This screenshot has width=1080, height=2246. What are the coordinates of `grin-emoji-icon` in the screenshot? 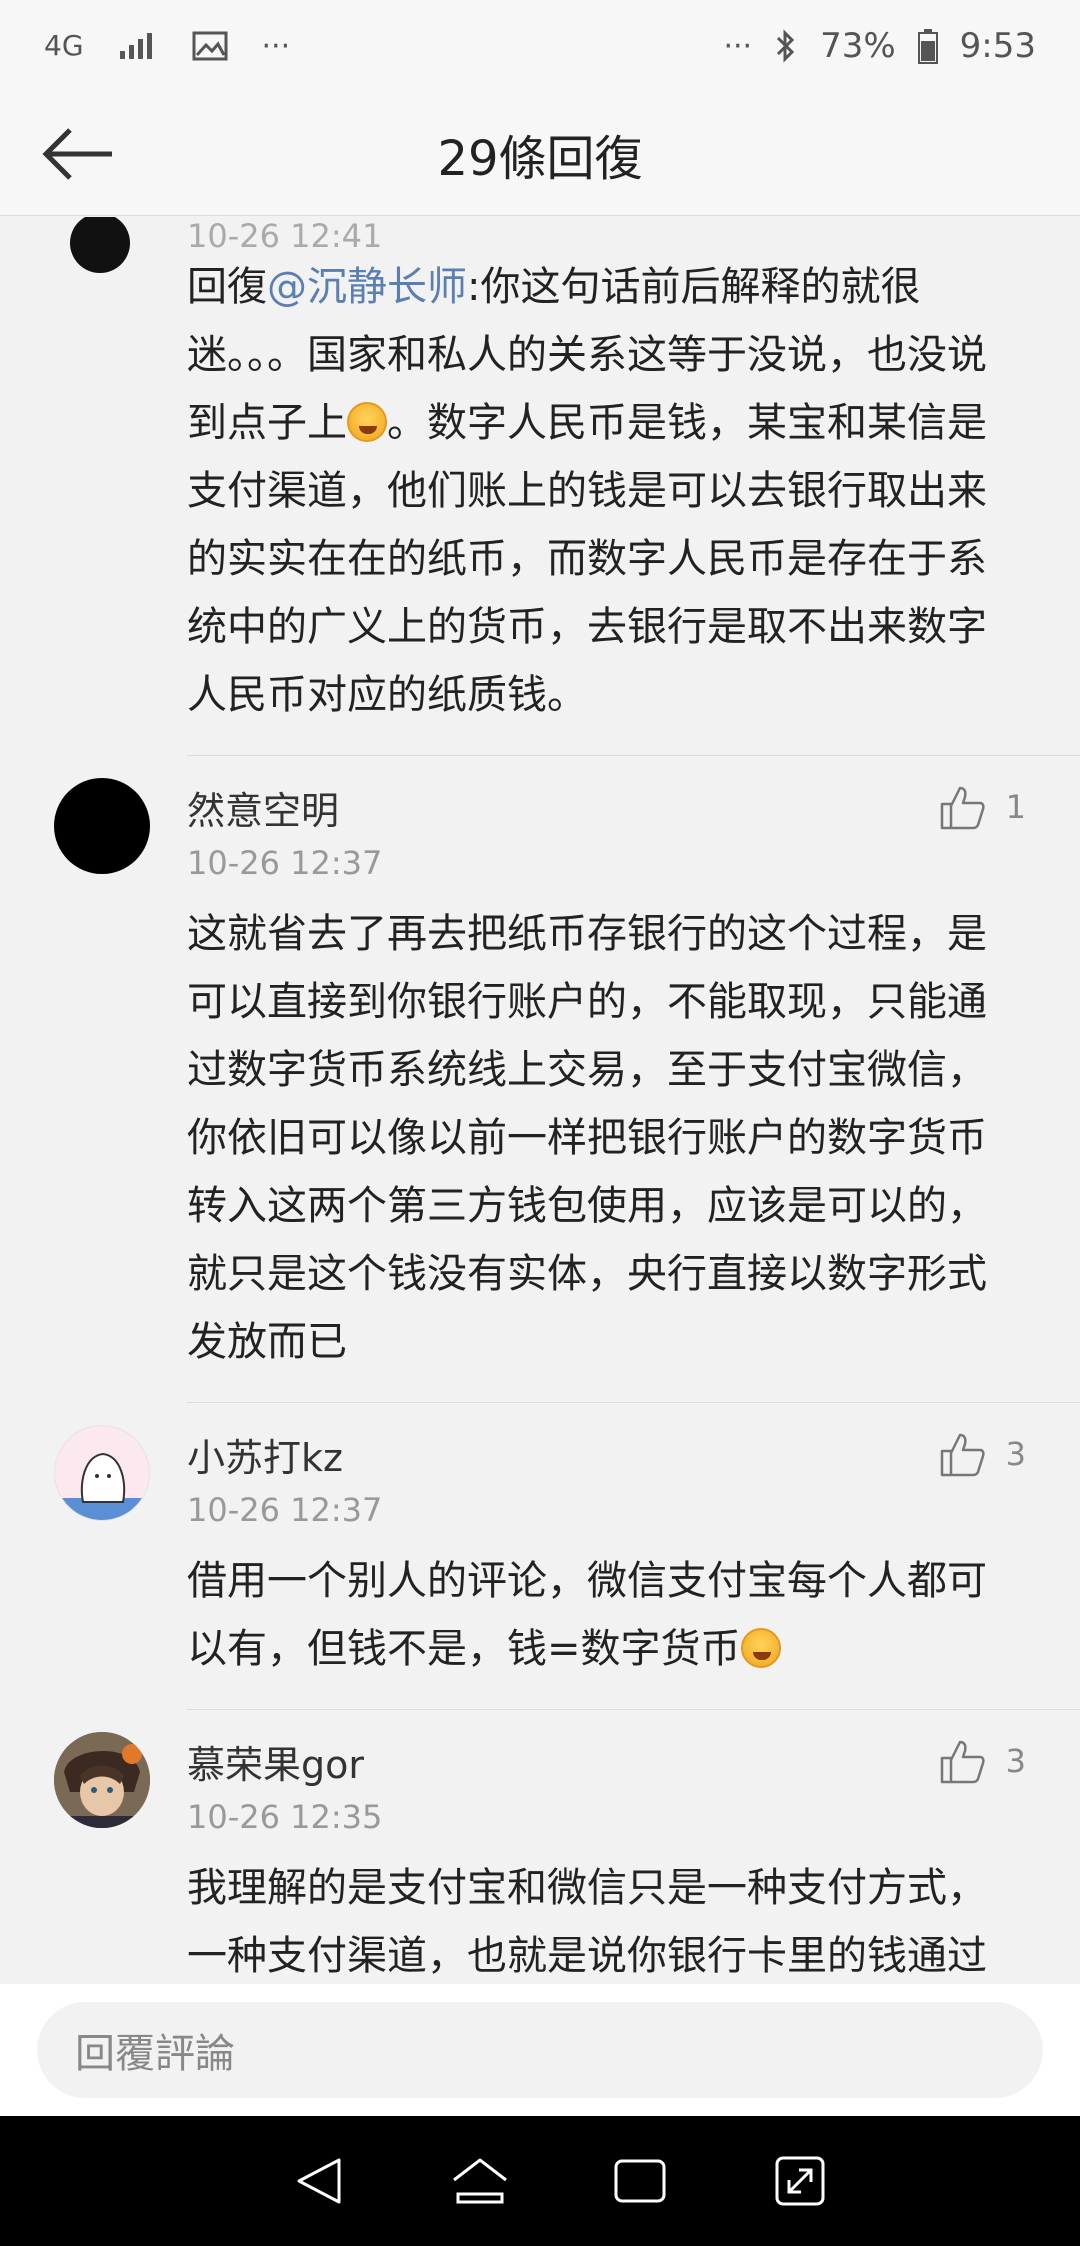 It's located at (367, 422).